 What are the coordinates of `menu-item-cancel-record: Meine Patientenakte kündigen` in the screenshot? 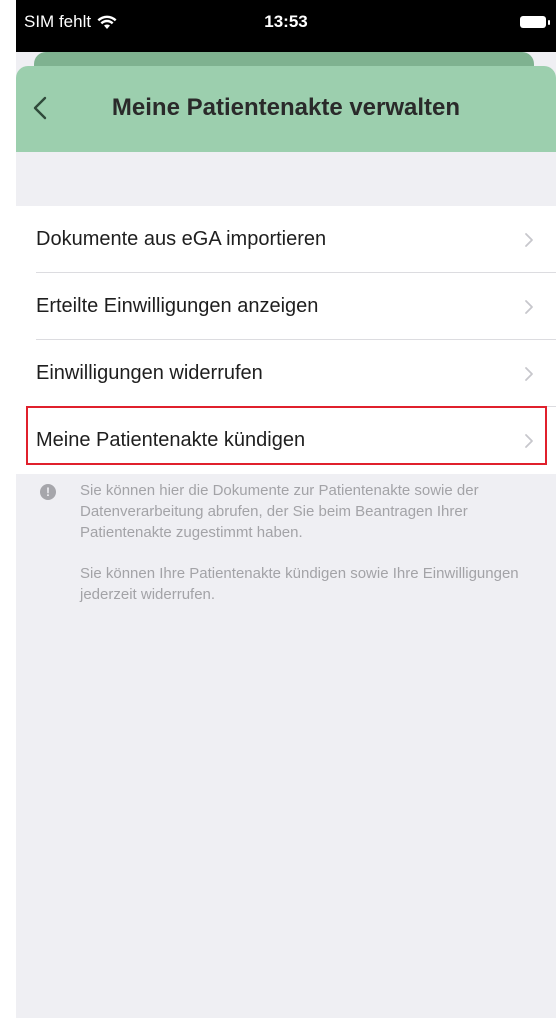 It's located at (286, 440).